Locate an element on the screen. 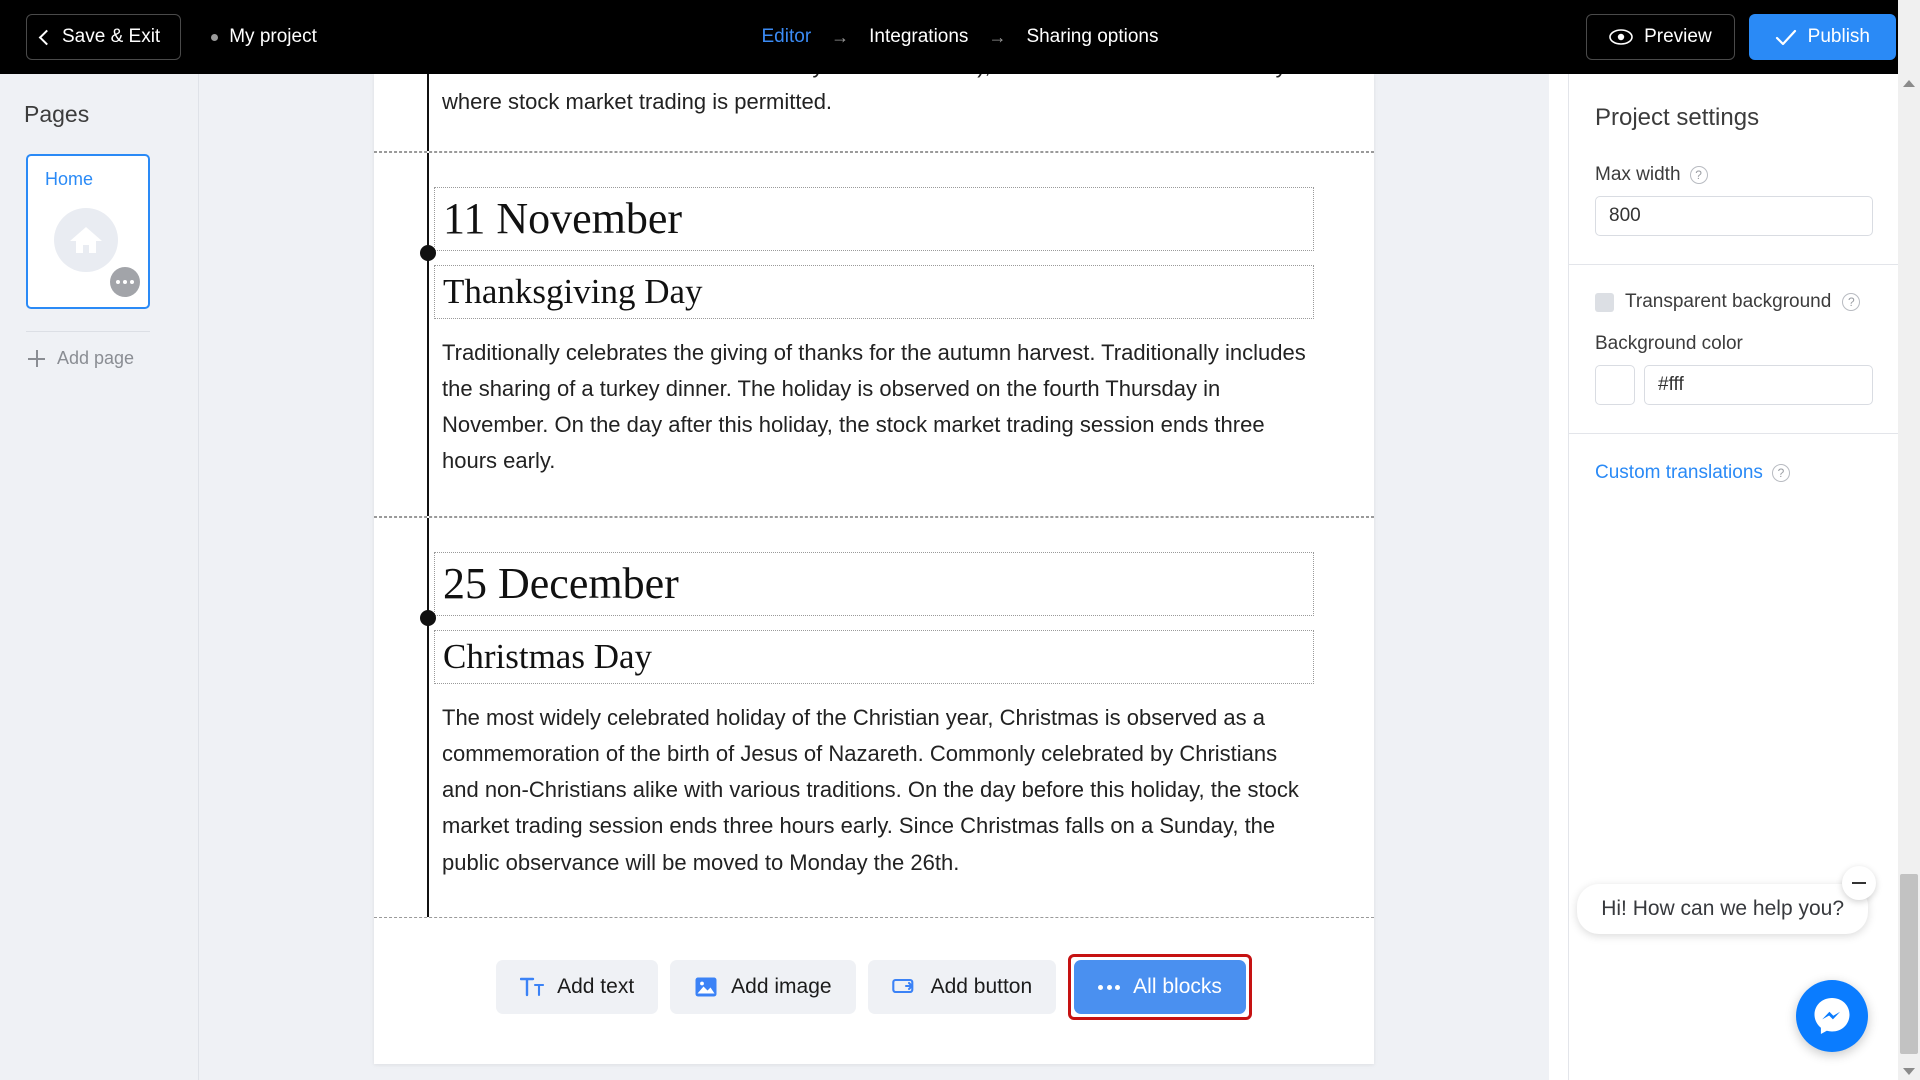 The image size is (1920, 1080). breadcrumb-item-sharing-options: Sharing options is located at coordinates (1092, 37).